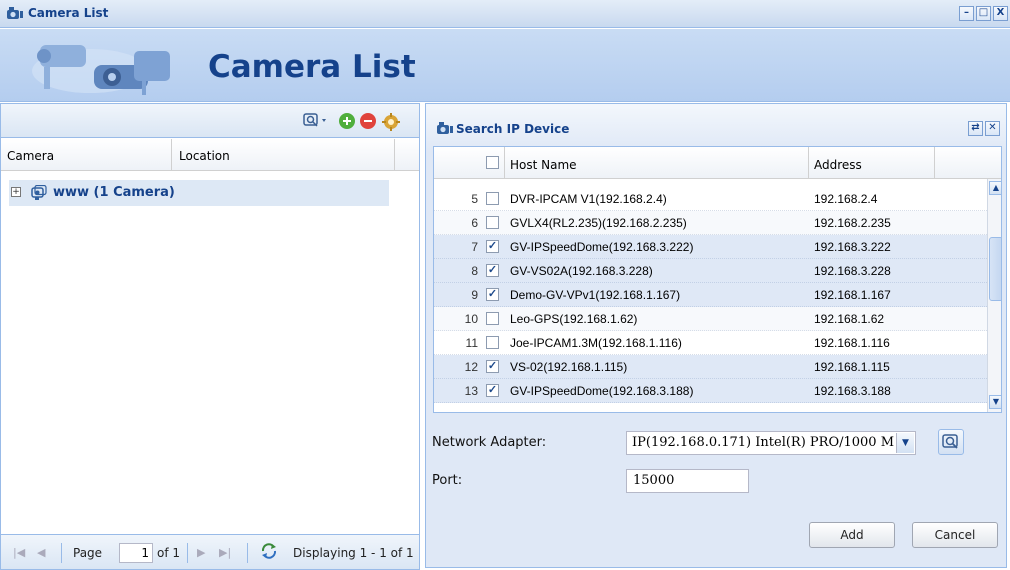 The width and height of the screenshot is (1010, 570). What do you see at coordinates (505, 65) in the screenshot?
I see `banner: Camera List` at bounding box center [505, 65].